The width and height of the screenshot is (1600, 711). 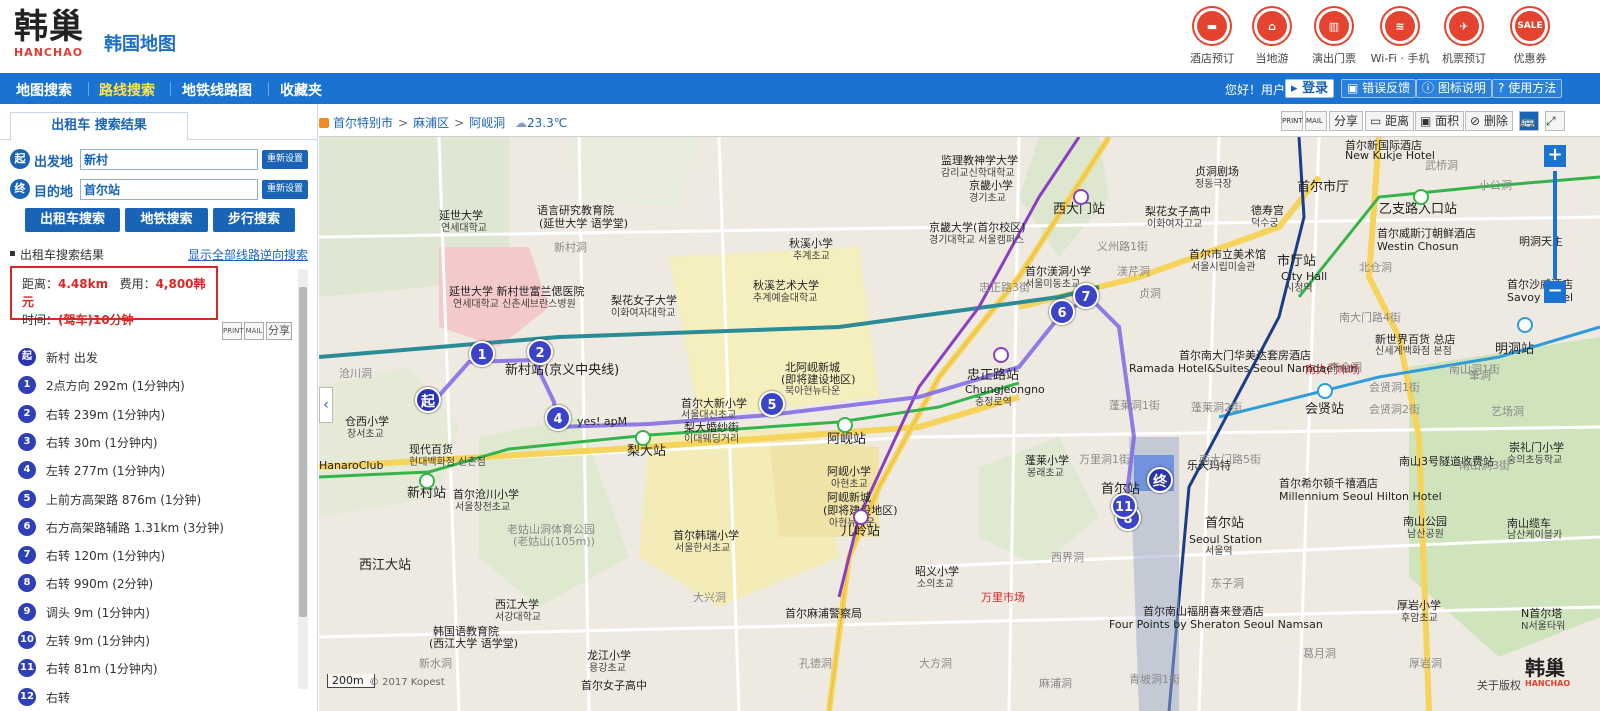 What do you see at coordinates (1464, 36) in the screenshot?
I see `service-airplane: ✈ 机票预订` at bounding box center [1464, 36].